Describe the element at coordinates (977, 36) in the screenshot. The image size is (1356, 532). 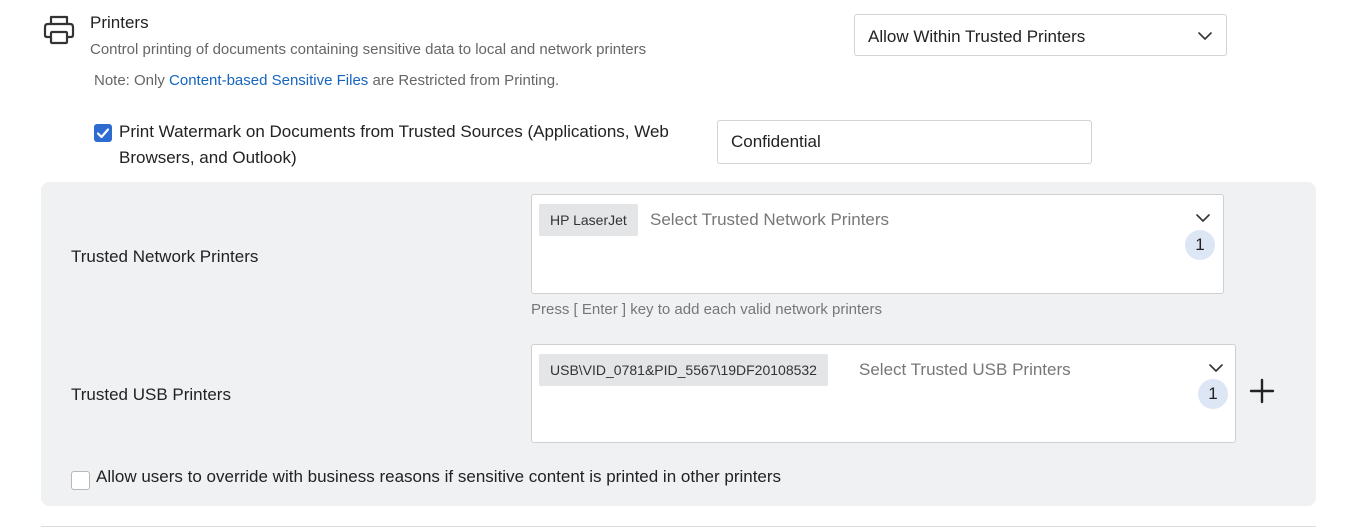
I see `policy-select-value: Allow Within Trusted Printers` at that location.